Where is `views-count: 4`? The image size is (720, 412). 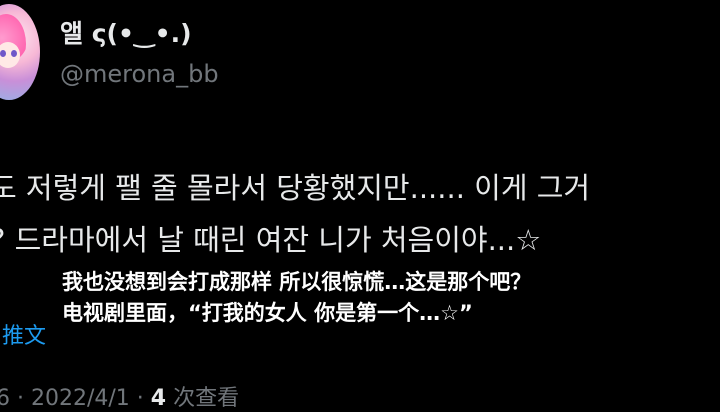 views-count: 4 is located at coordinates (158, 398).